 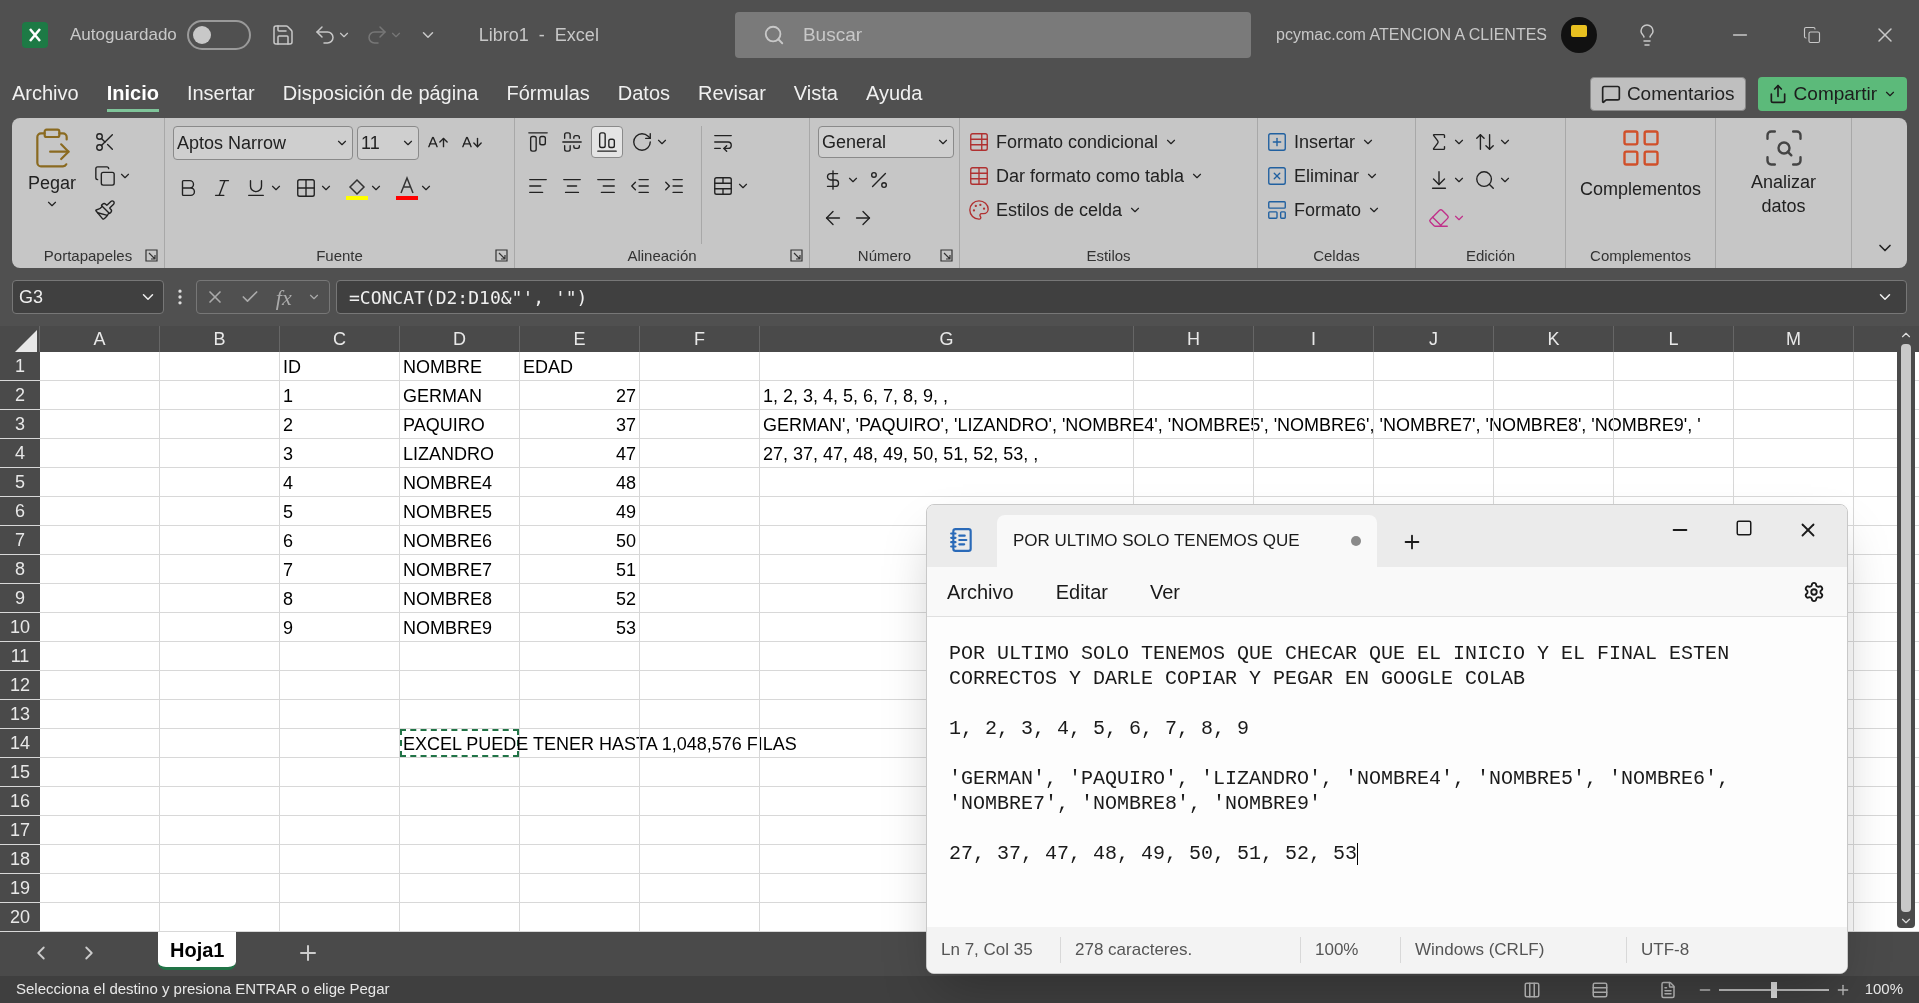 I want to click on row-header: 14, so click(x=20, y=743).